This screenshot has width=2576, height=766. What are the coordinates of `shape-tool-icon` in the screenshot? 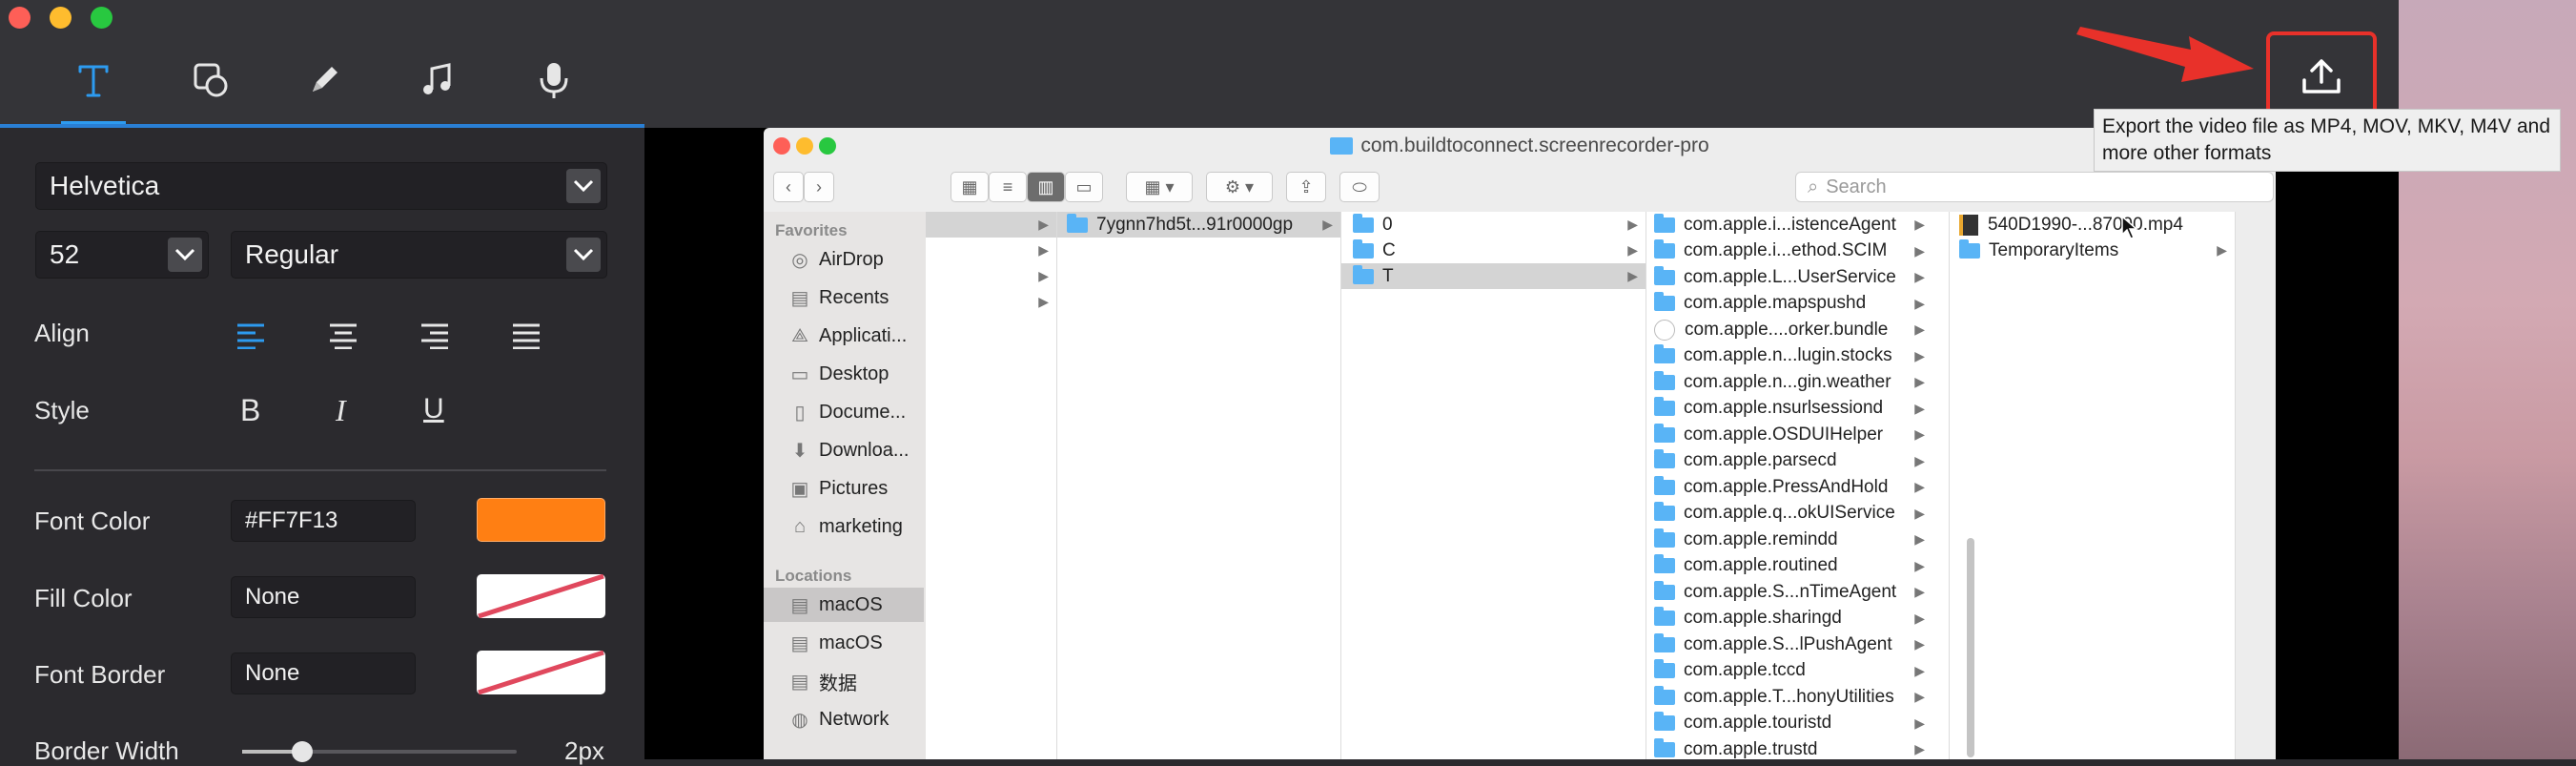 It's located at (210, 80).